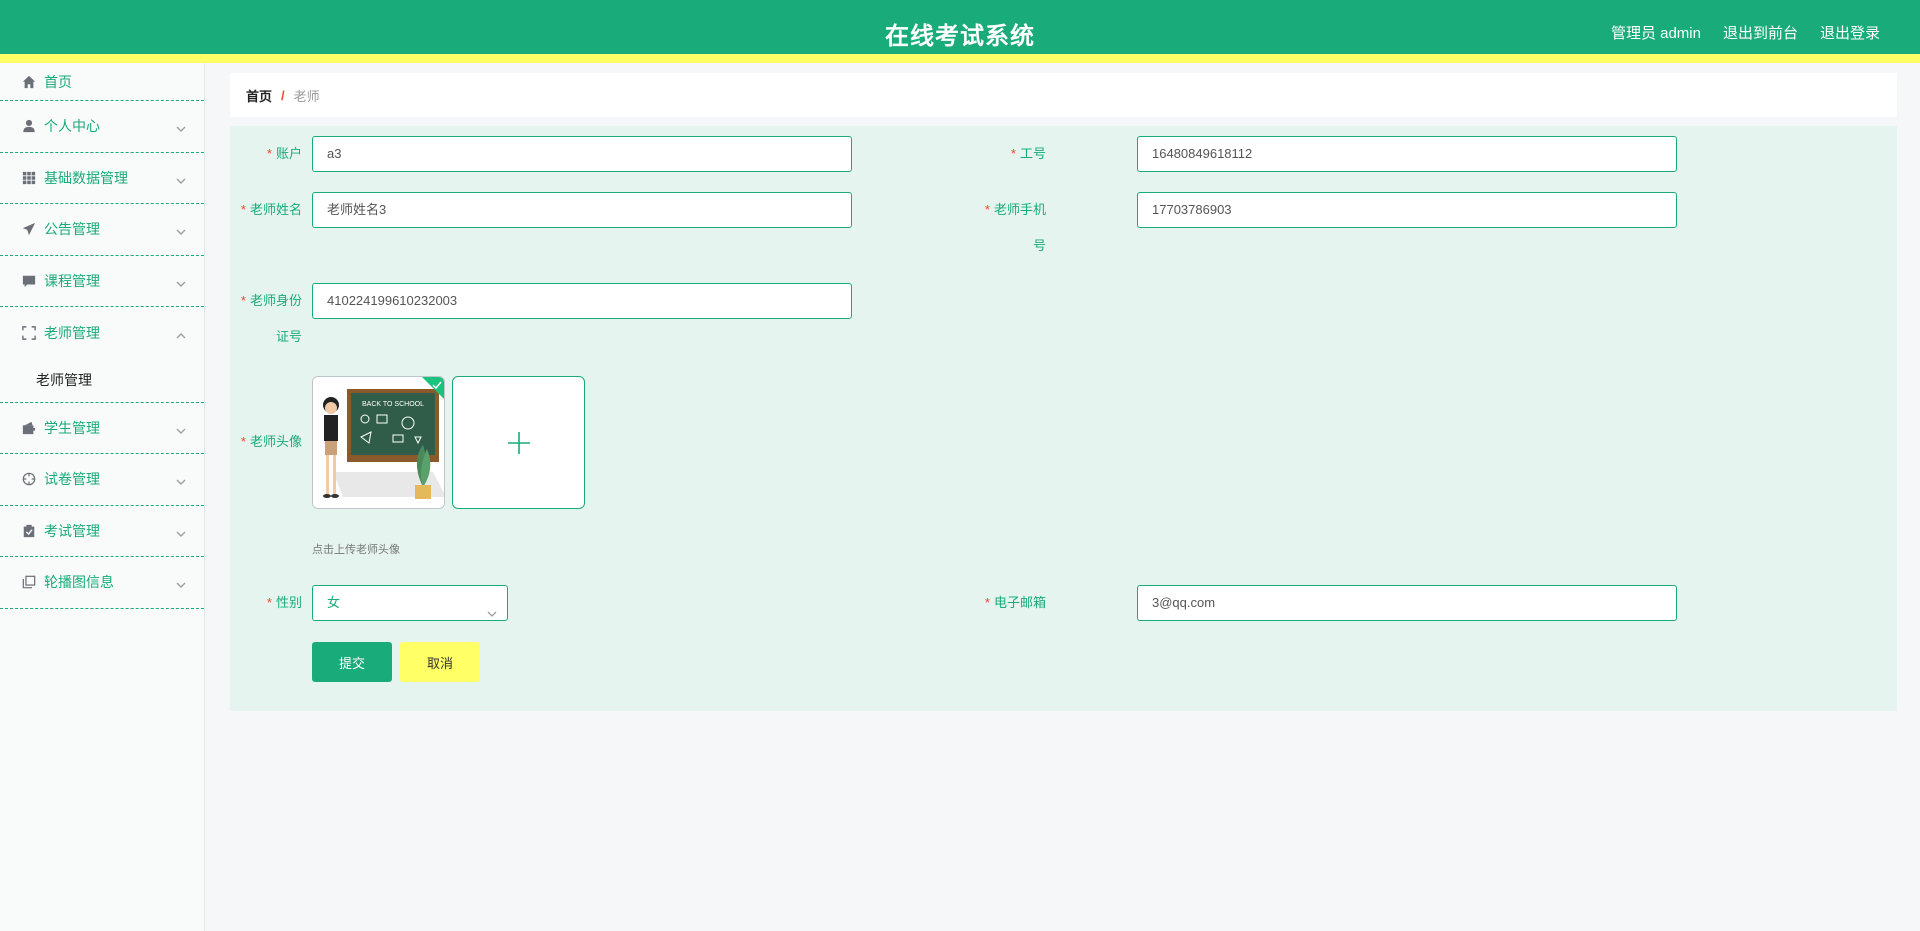 Image resolution: width=1920 pixels, height=931 pixels. What do you see at coordinates (582, 154) in the screenshot?
I see `account-field: a3` at bounding box center [582, 154].